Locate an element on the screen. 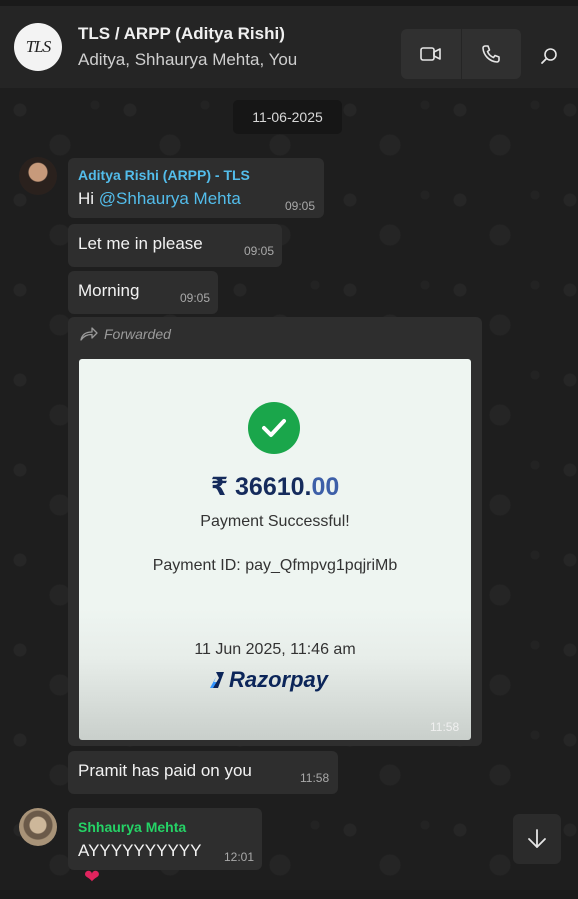 This screenshot has height=899, width=578. amount-main: ₹ 36610. is located at coordinates (261, 487).